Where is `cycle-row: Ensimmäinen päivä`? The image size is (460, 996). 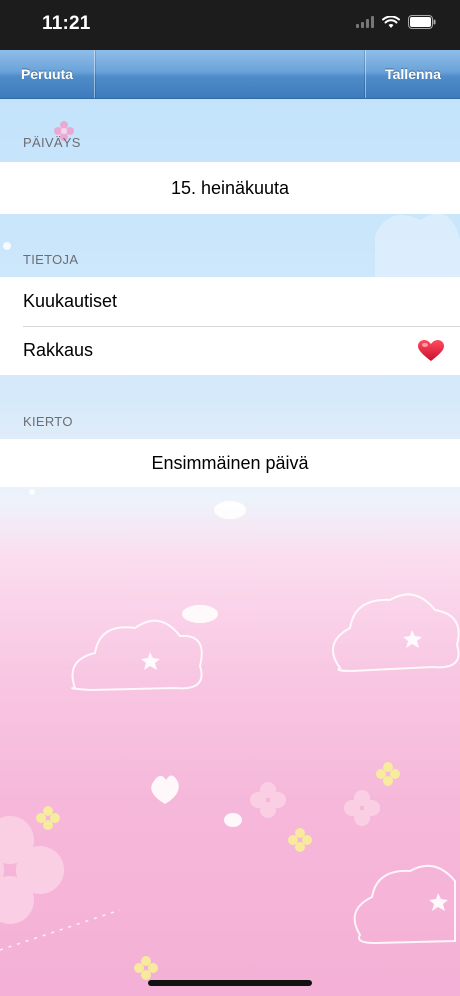
cycle-row: Ensimmäinen päivä is located at coordinates (230, 463).